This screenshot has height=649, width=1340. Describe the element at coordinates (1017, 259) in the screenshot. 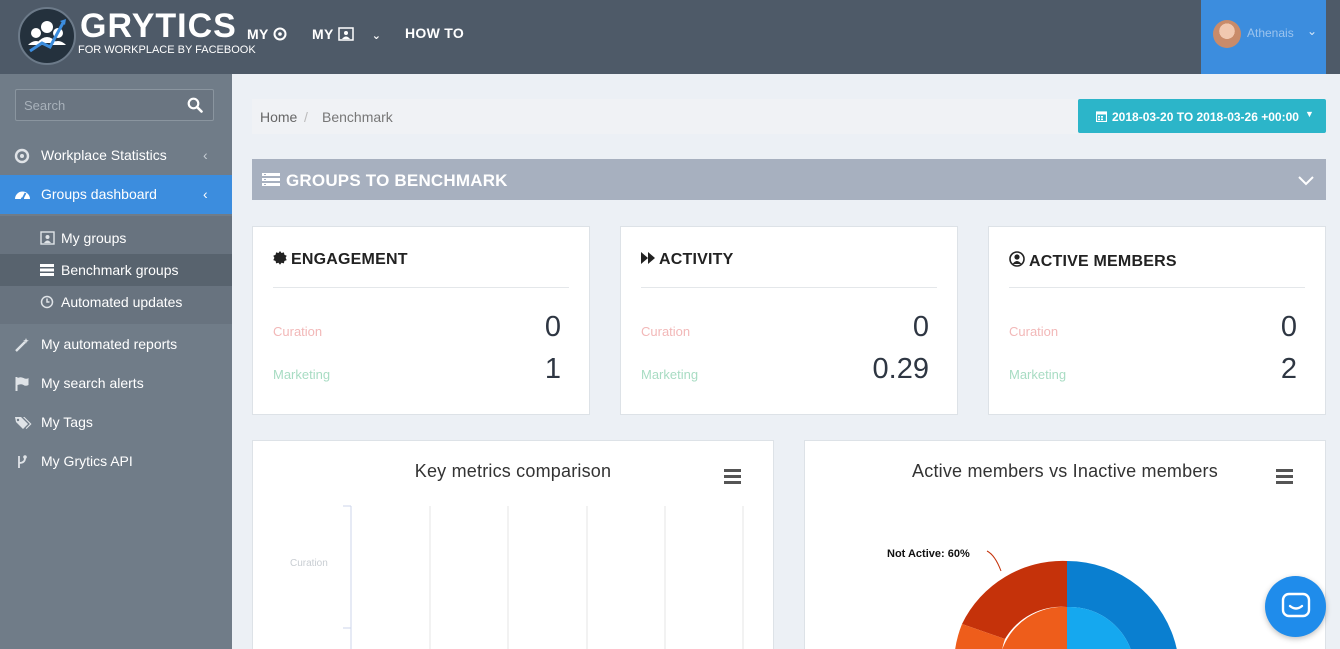

I see `user-circle-icon` at that location.